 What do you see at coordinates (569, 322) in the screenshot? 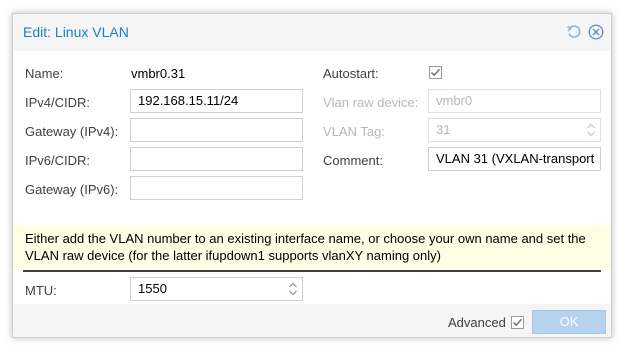
I see `ok-button: OK` at bounding box center [569, 322].